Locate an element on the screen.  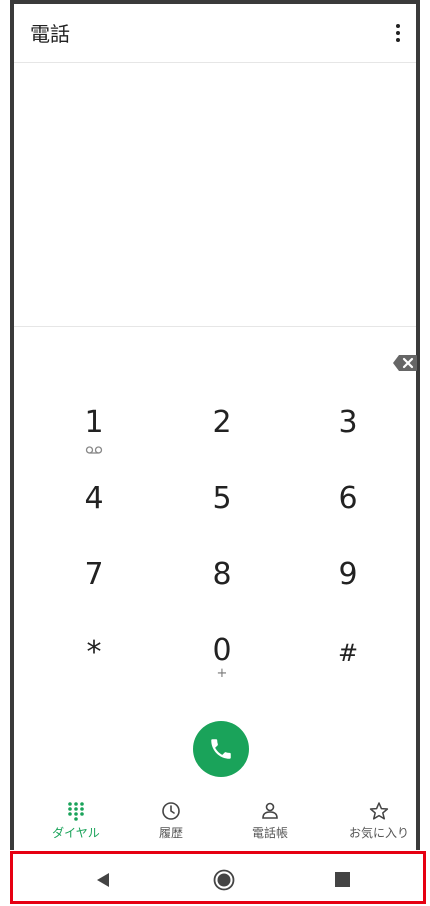
dialpad-icon is located at coordinates (76, 811).